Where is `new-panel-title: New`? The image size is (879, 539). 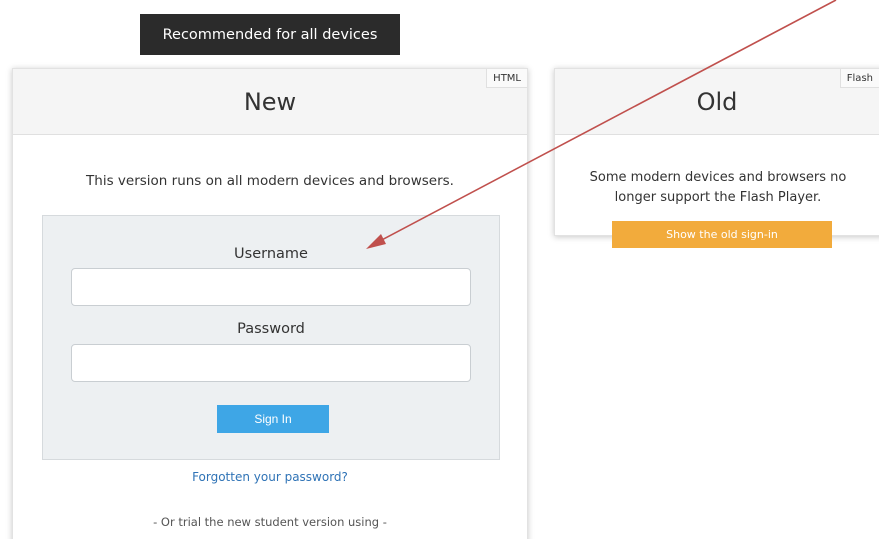 new-panel-title: New is located at coordinates (270, 101).